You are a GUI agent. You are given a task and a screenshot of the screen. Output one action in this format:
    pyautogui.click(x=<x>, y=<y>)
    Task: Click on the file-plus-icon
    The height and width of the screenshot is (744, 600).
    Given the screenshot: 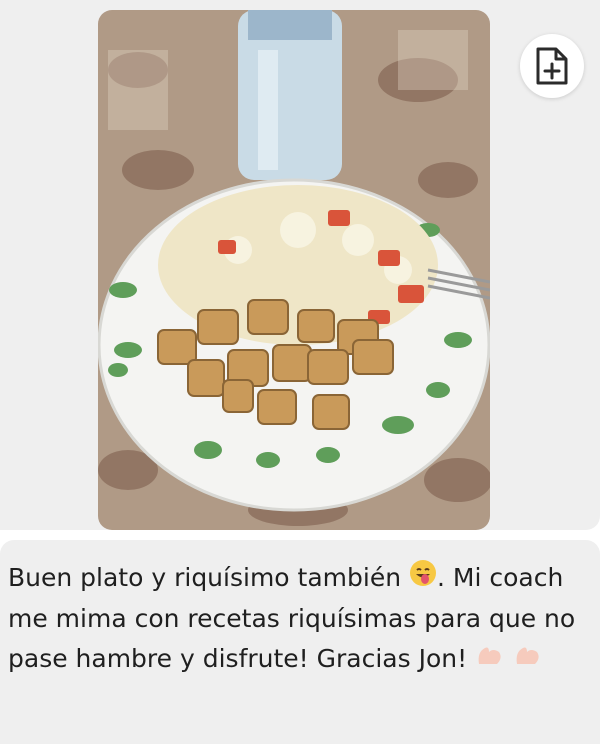 What is the action you would take?
    pyautogui.click(x=552, y=66)
    